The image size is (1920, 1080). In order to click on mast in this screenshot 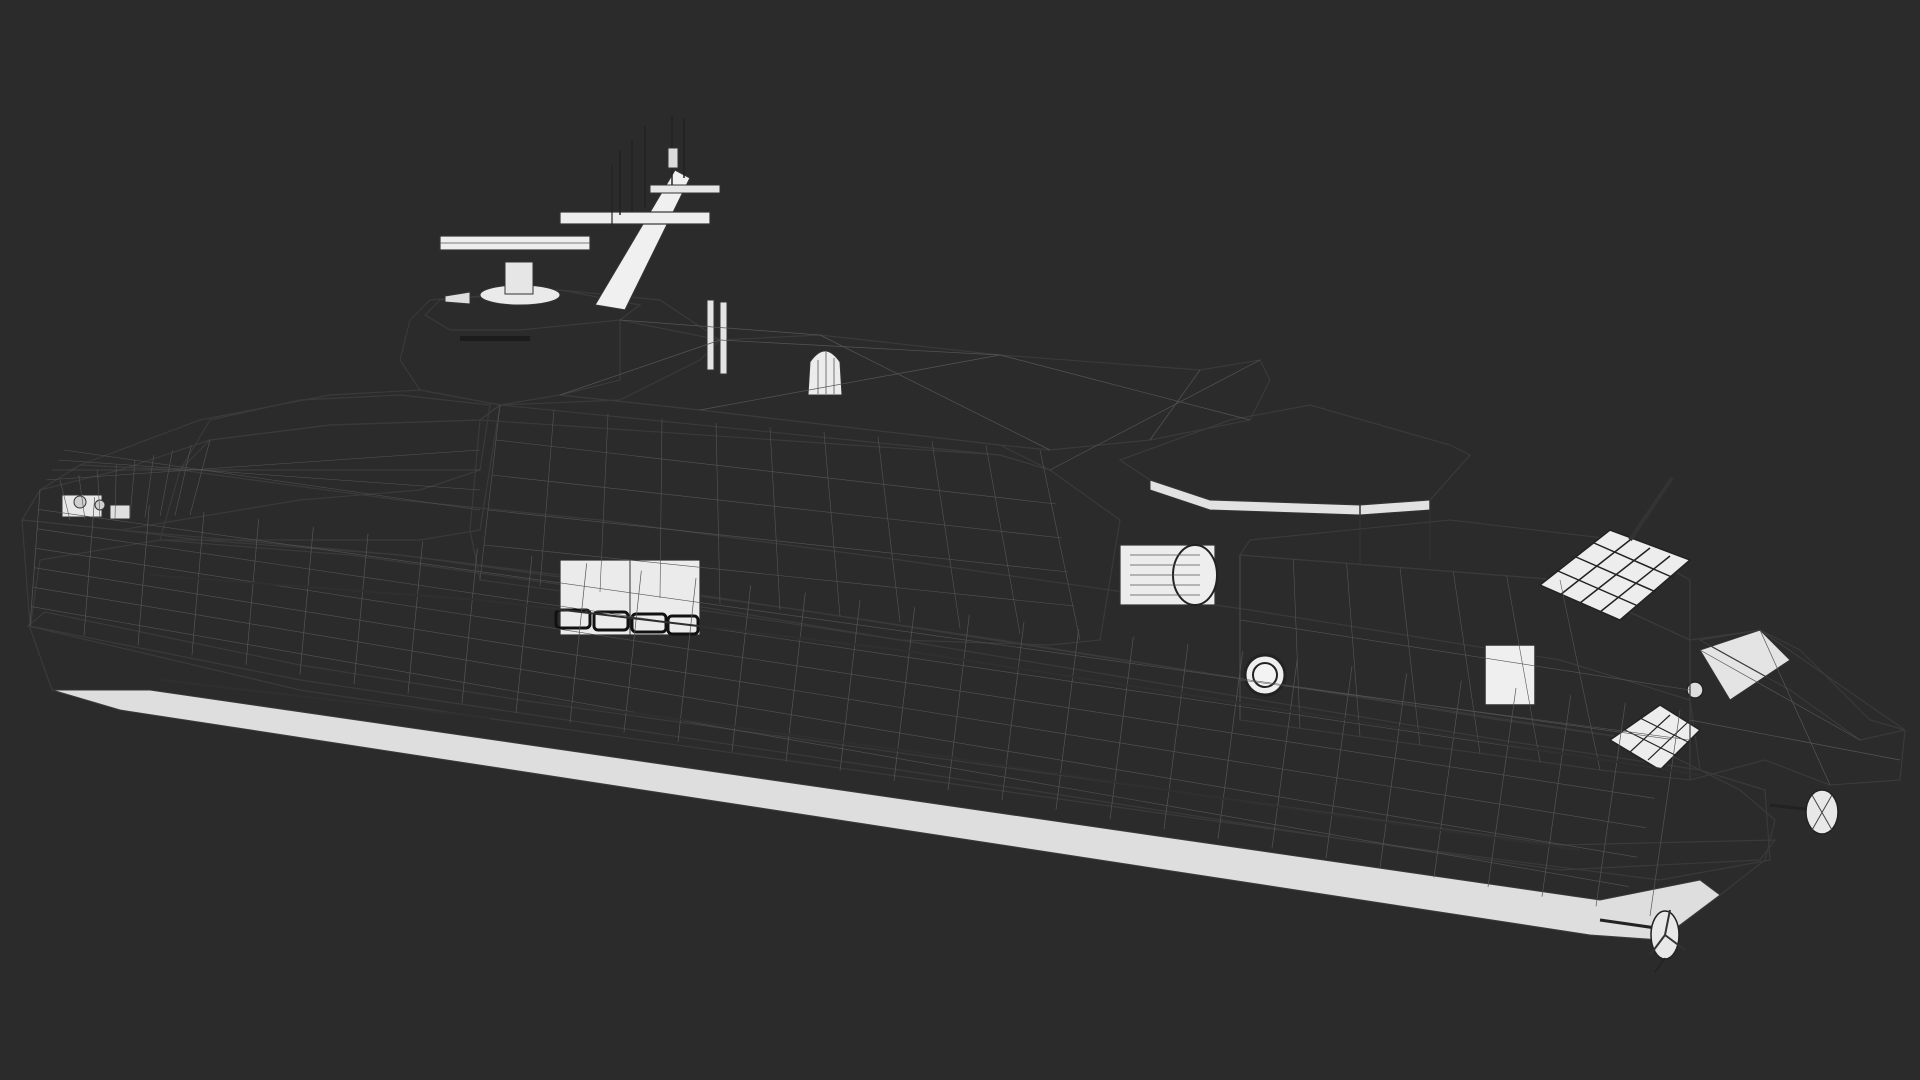, I will do `click(640, 213)`.